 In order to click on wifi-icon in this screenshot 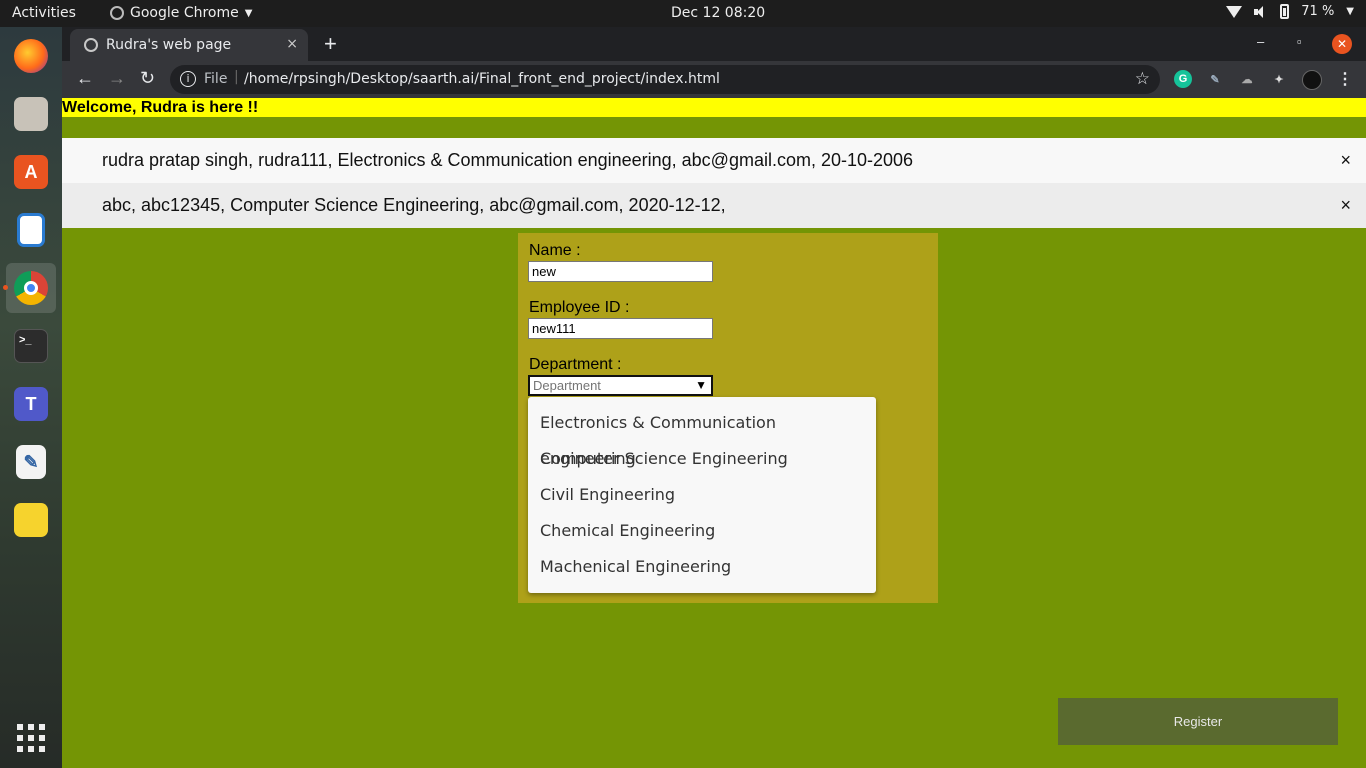, I will do `click(1234, 11)`.